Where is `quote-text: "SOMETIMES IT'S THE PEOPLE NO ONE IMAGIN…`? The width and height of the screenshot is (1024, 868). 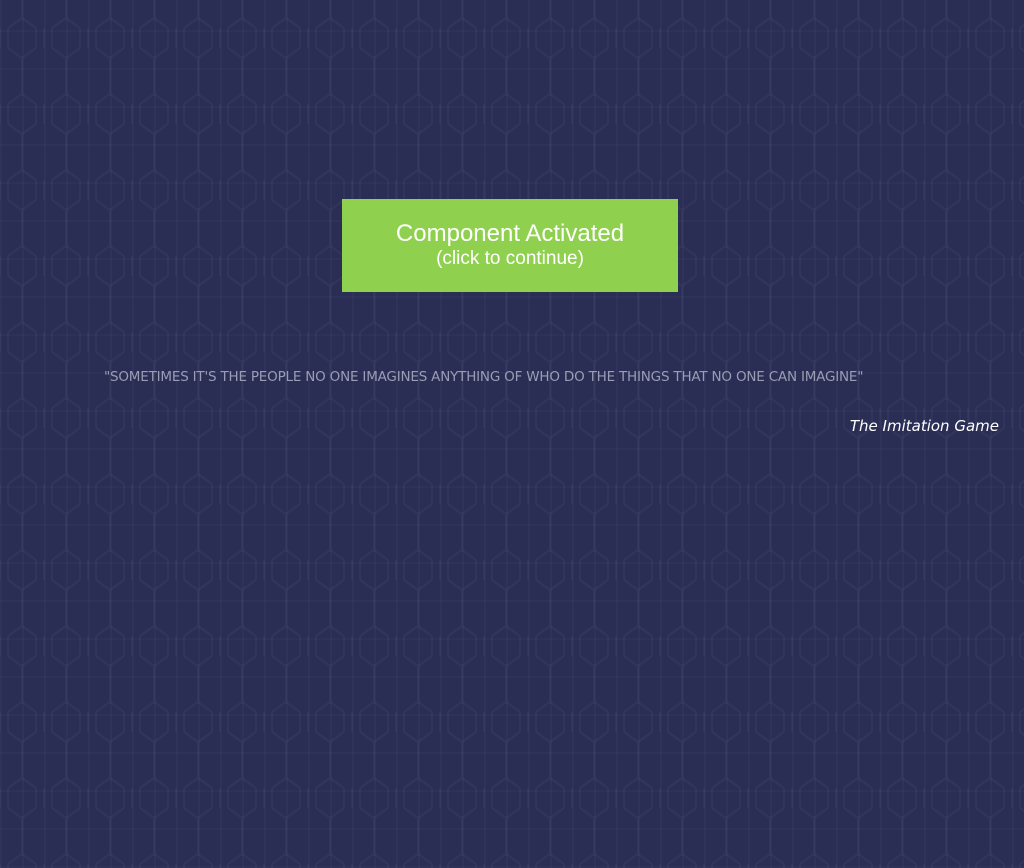
quote-text: "SOMETIMES IT'S THE PEOPLE NO ONE IMAGIN… is located at coordinates (484, 377).